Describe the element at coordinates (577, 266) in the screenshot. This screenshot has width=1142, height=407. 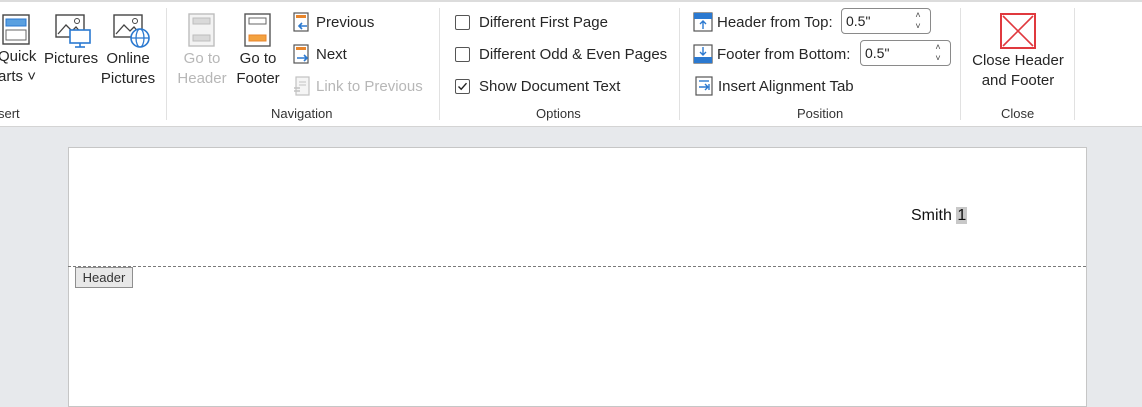
I see `header-boundary-line` at that location.